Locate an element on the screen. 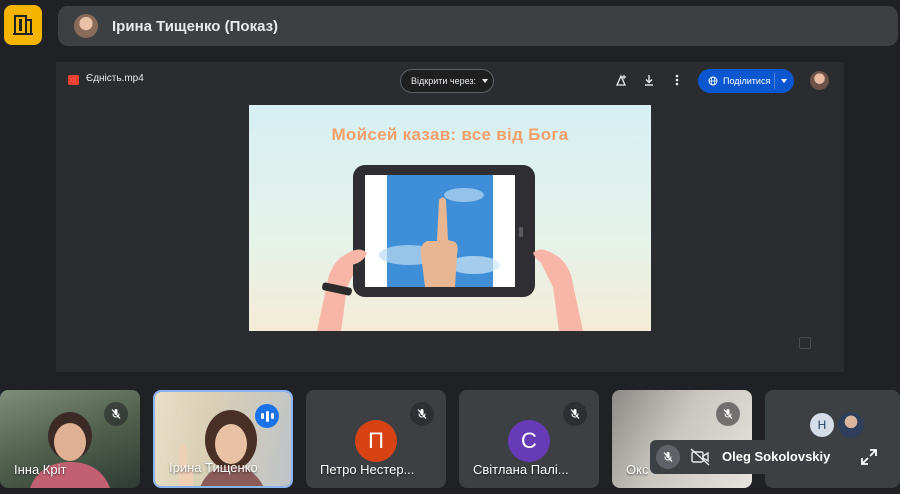 This screenshot has width=900, height=494. camera-off-icon is located at coordinates (700, 457).